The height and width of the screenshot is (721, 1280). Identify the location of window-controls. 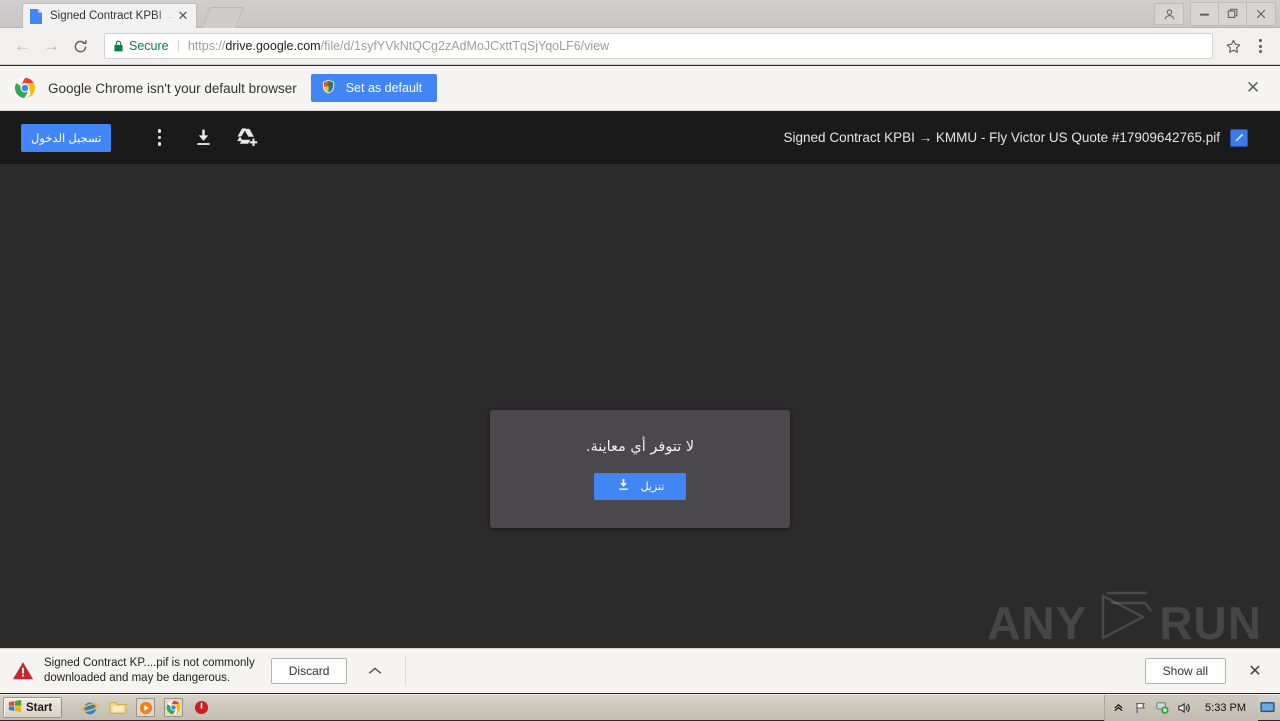
(1215, 14).